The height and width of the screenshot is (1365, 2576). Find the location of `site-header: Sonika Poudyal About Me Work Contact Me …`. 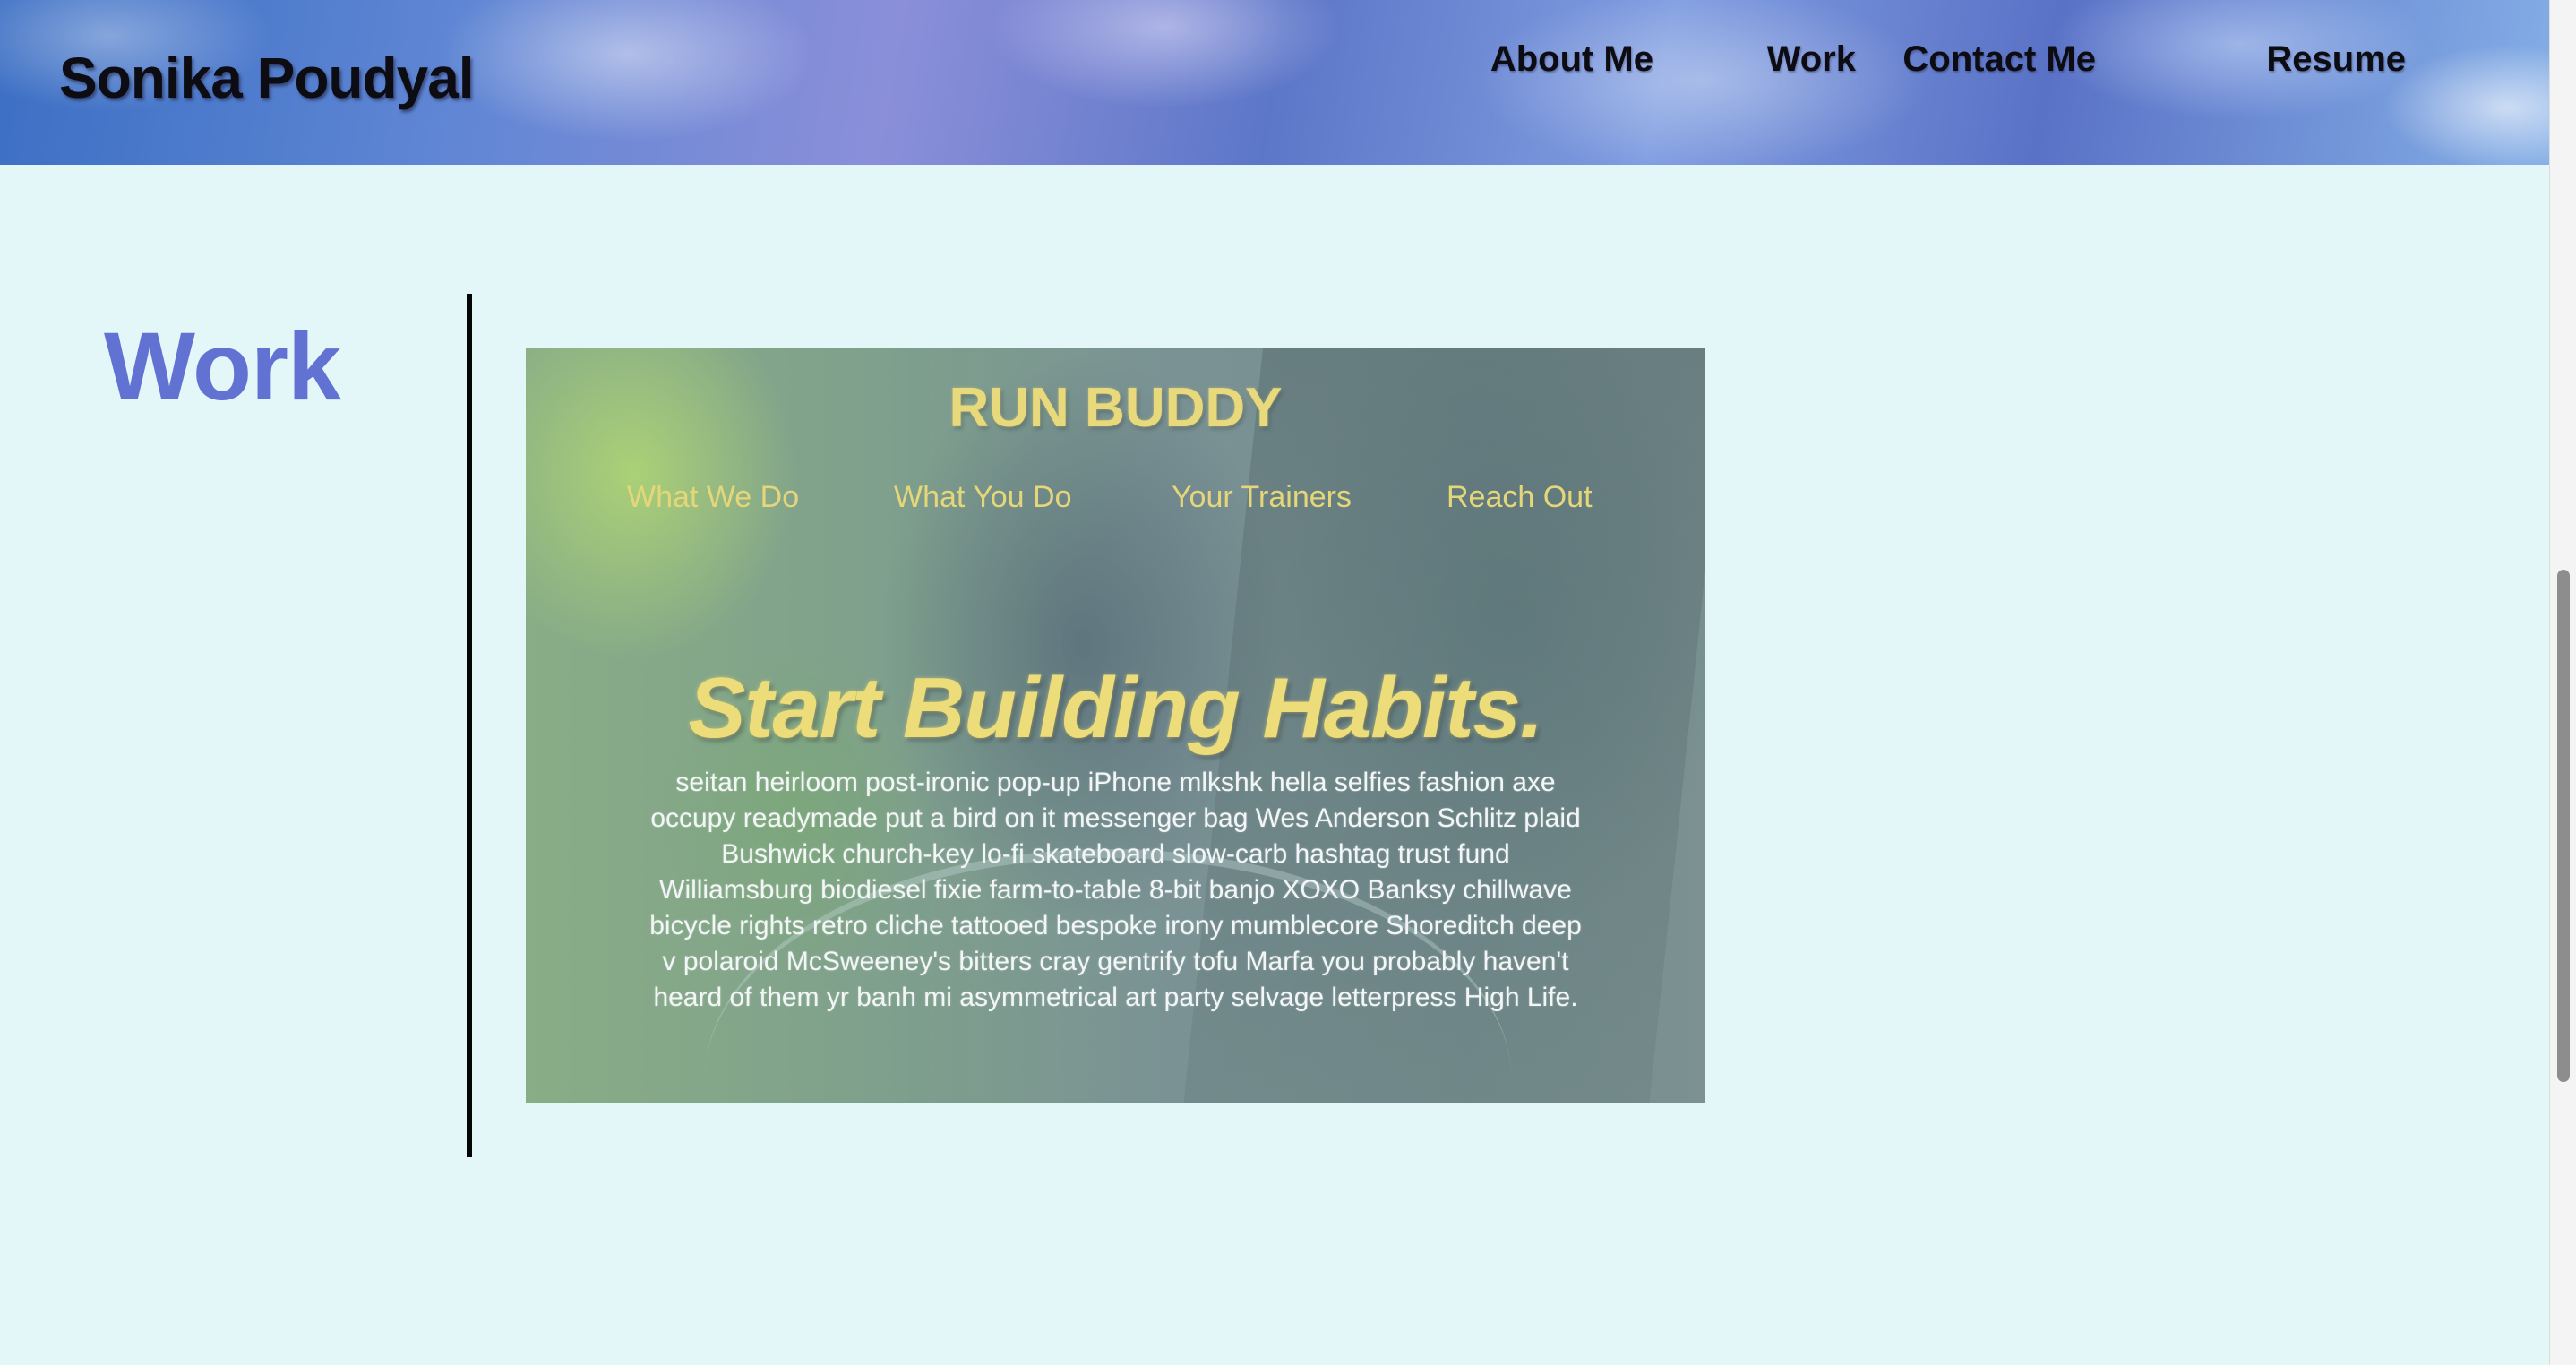

site-header: Sonika Poudyal About Me Work Contact Me … is located at coordinates (1274, 82).